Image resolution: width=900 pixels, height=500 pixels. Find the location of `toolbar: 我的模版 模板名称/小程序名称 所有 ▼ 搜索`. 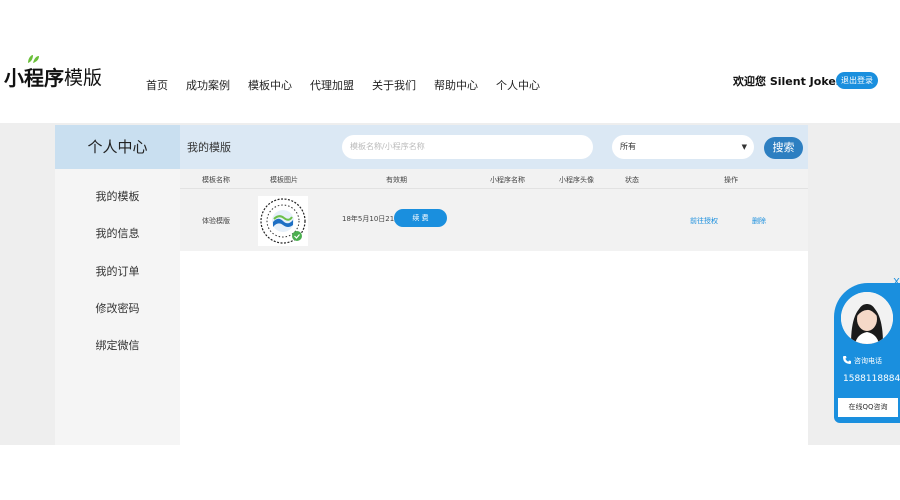

toolbar: 我的模版 模板名称/小程序名称 所有 ▼ 搜索 is located at coordinates (494, 147).